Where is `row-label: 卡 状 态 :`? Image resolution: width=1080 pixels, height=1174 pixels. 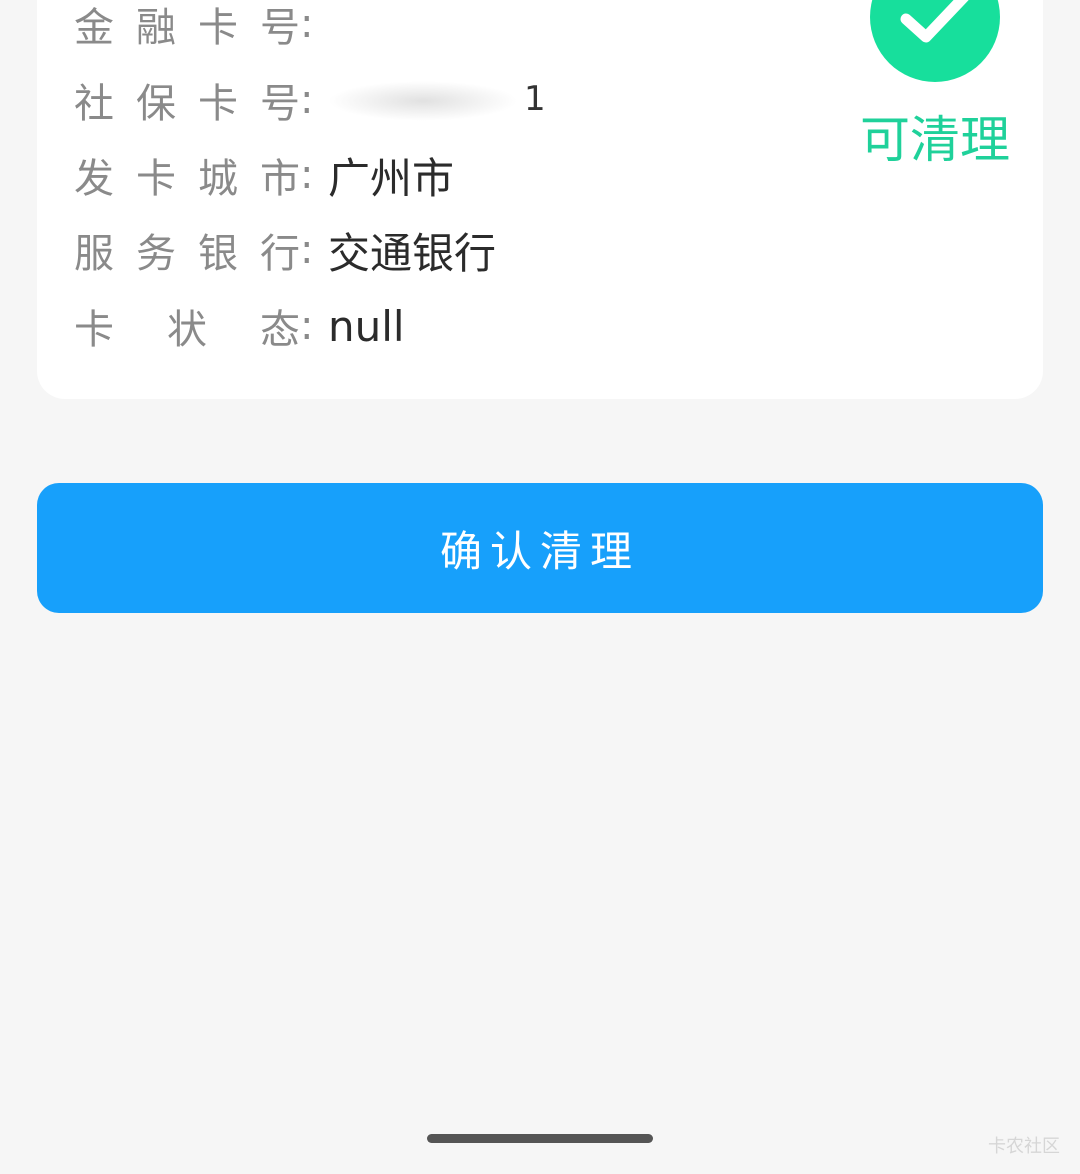 row-label: 卡 状 态 : is located at coordinates (201, 326).